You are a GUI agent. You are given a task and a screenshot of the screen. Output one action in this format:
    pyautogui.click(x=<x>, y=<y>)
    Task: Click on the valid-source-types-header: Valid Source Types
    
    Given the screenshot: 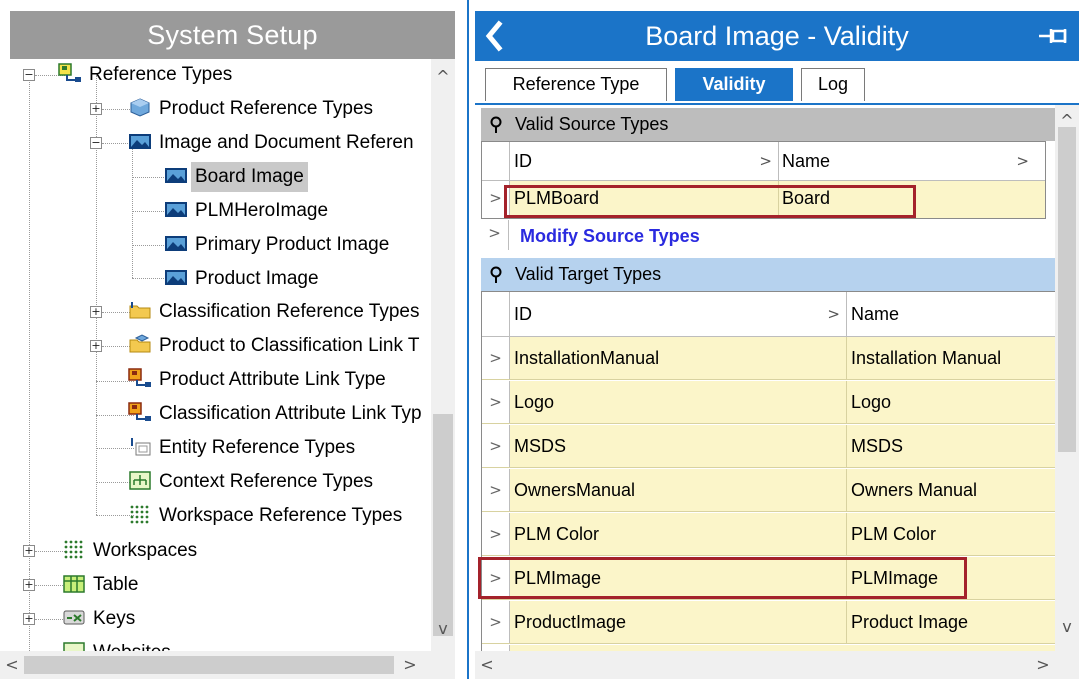 What is the action you would take?
    pyautogui.click(x=768, y=124)
    